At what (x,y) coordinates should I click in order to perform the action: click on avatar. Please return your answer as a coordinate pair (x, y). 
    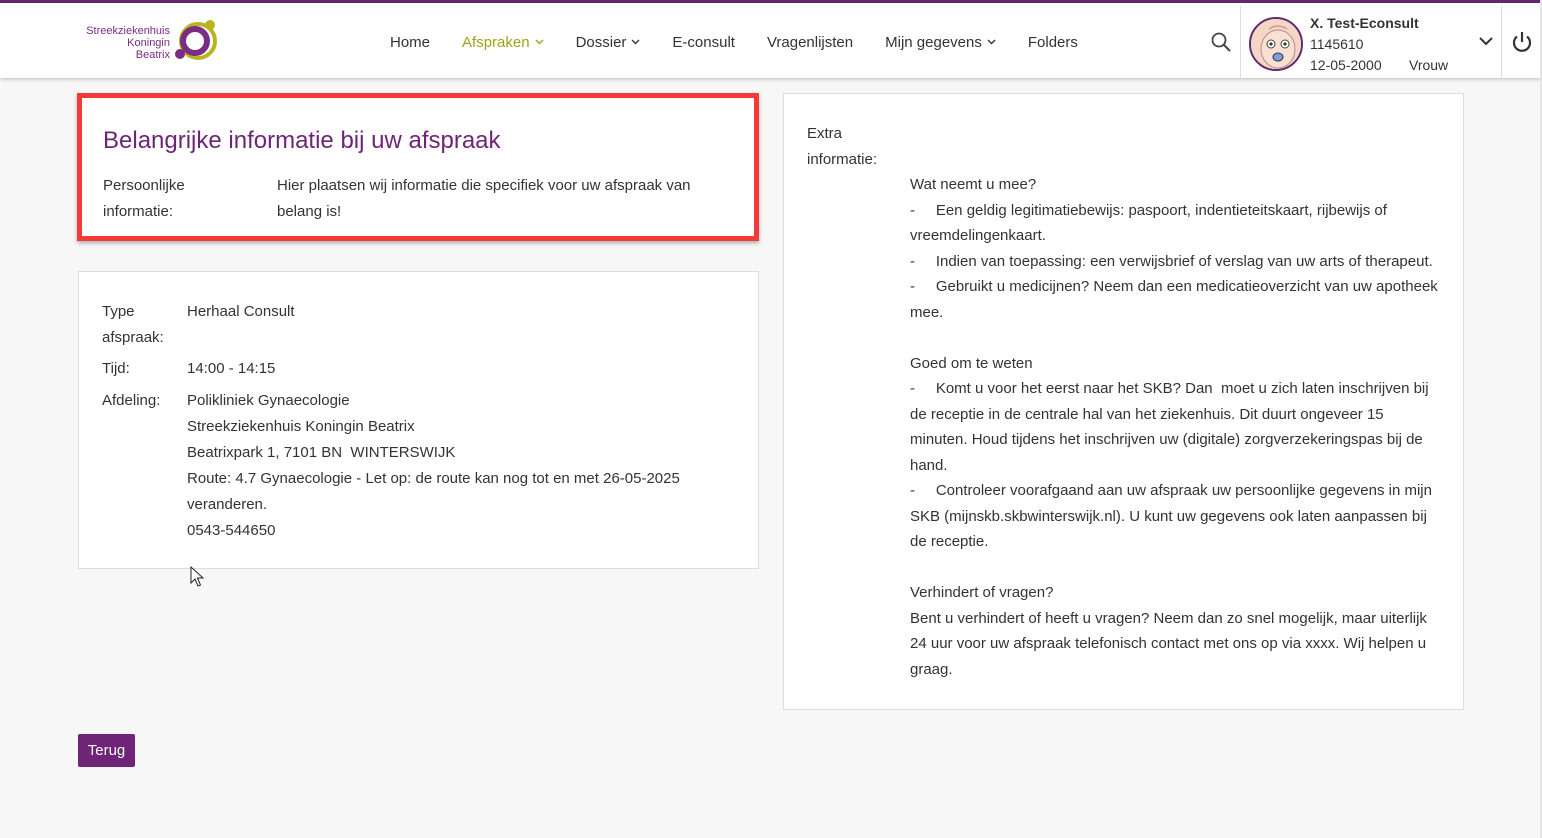
    Looking at the image, I should click on (1276, 44).